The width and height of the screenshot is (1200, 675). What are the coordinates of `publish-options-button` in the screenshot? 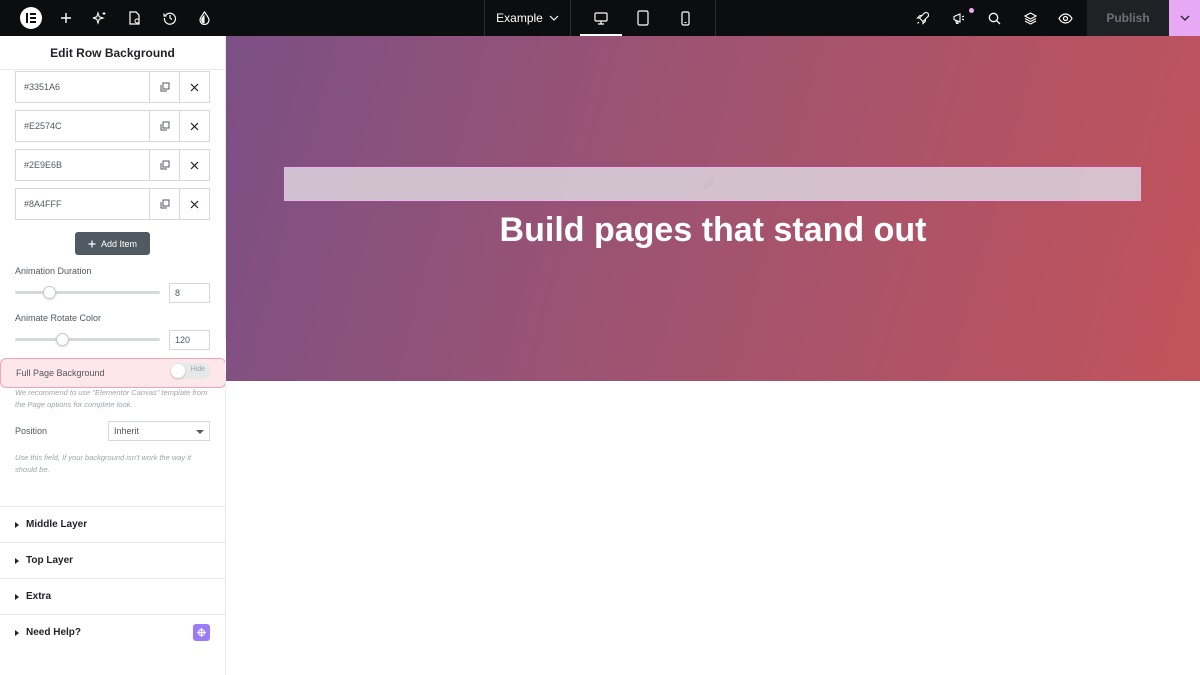 It's located at (1184, 18).